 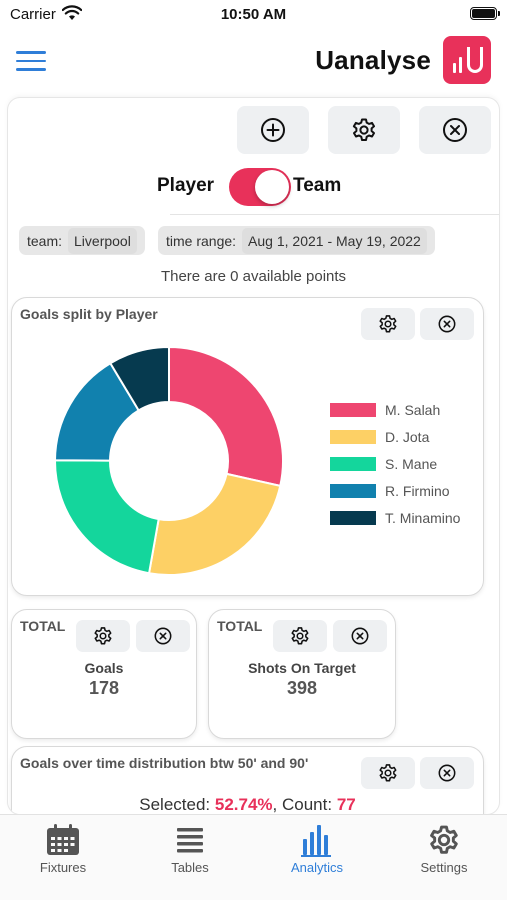 I want to click on team-filter-value: Liverpool, so click(x=102, y=240).